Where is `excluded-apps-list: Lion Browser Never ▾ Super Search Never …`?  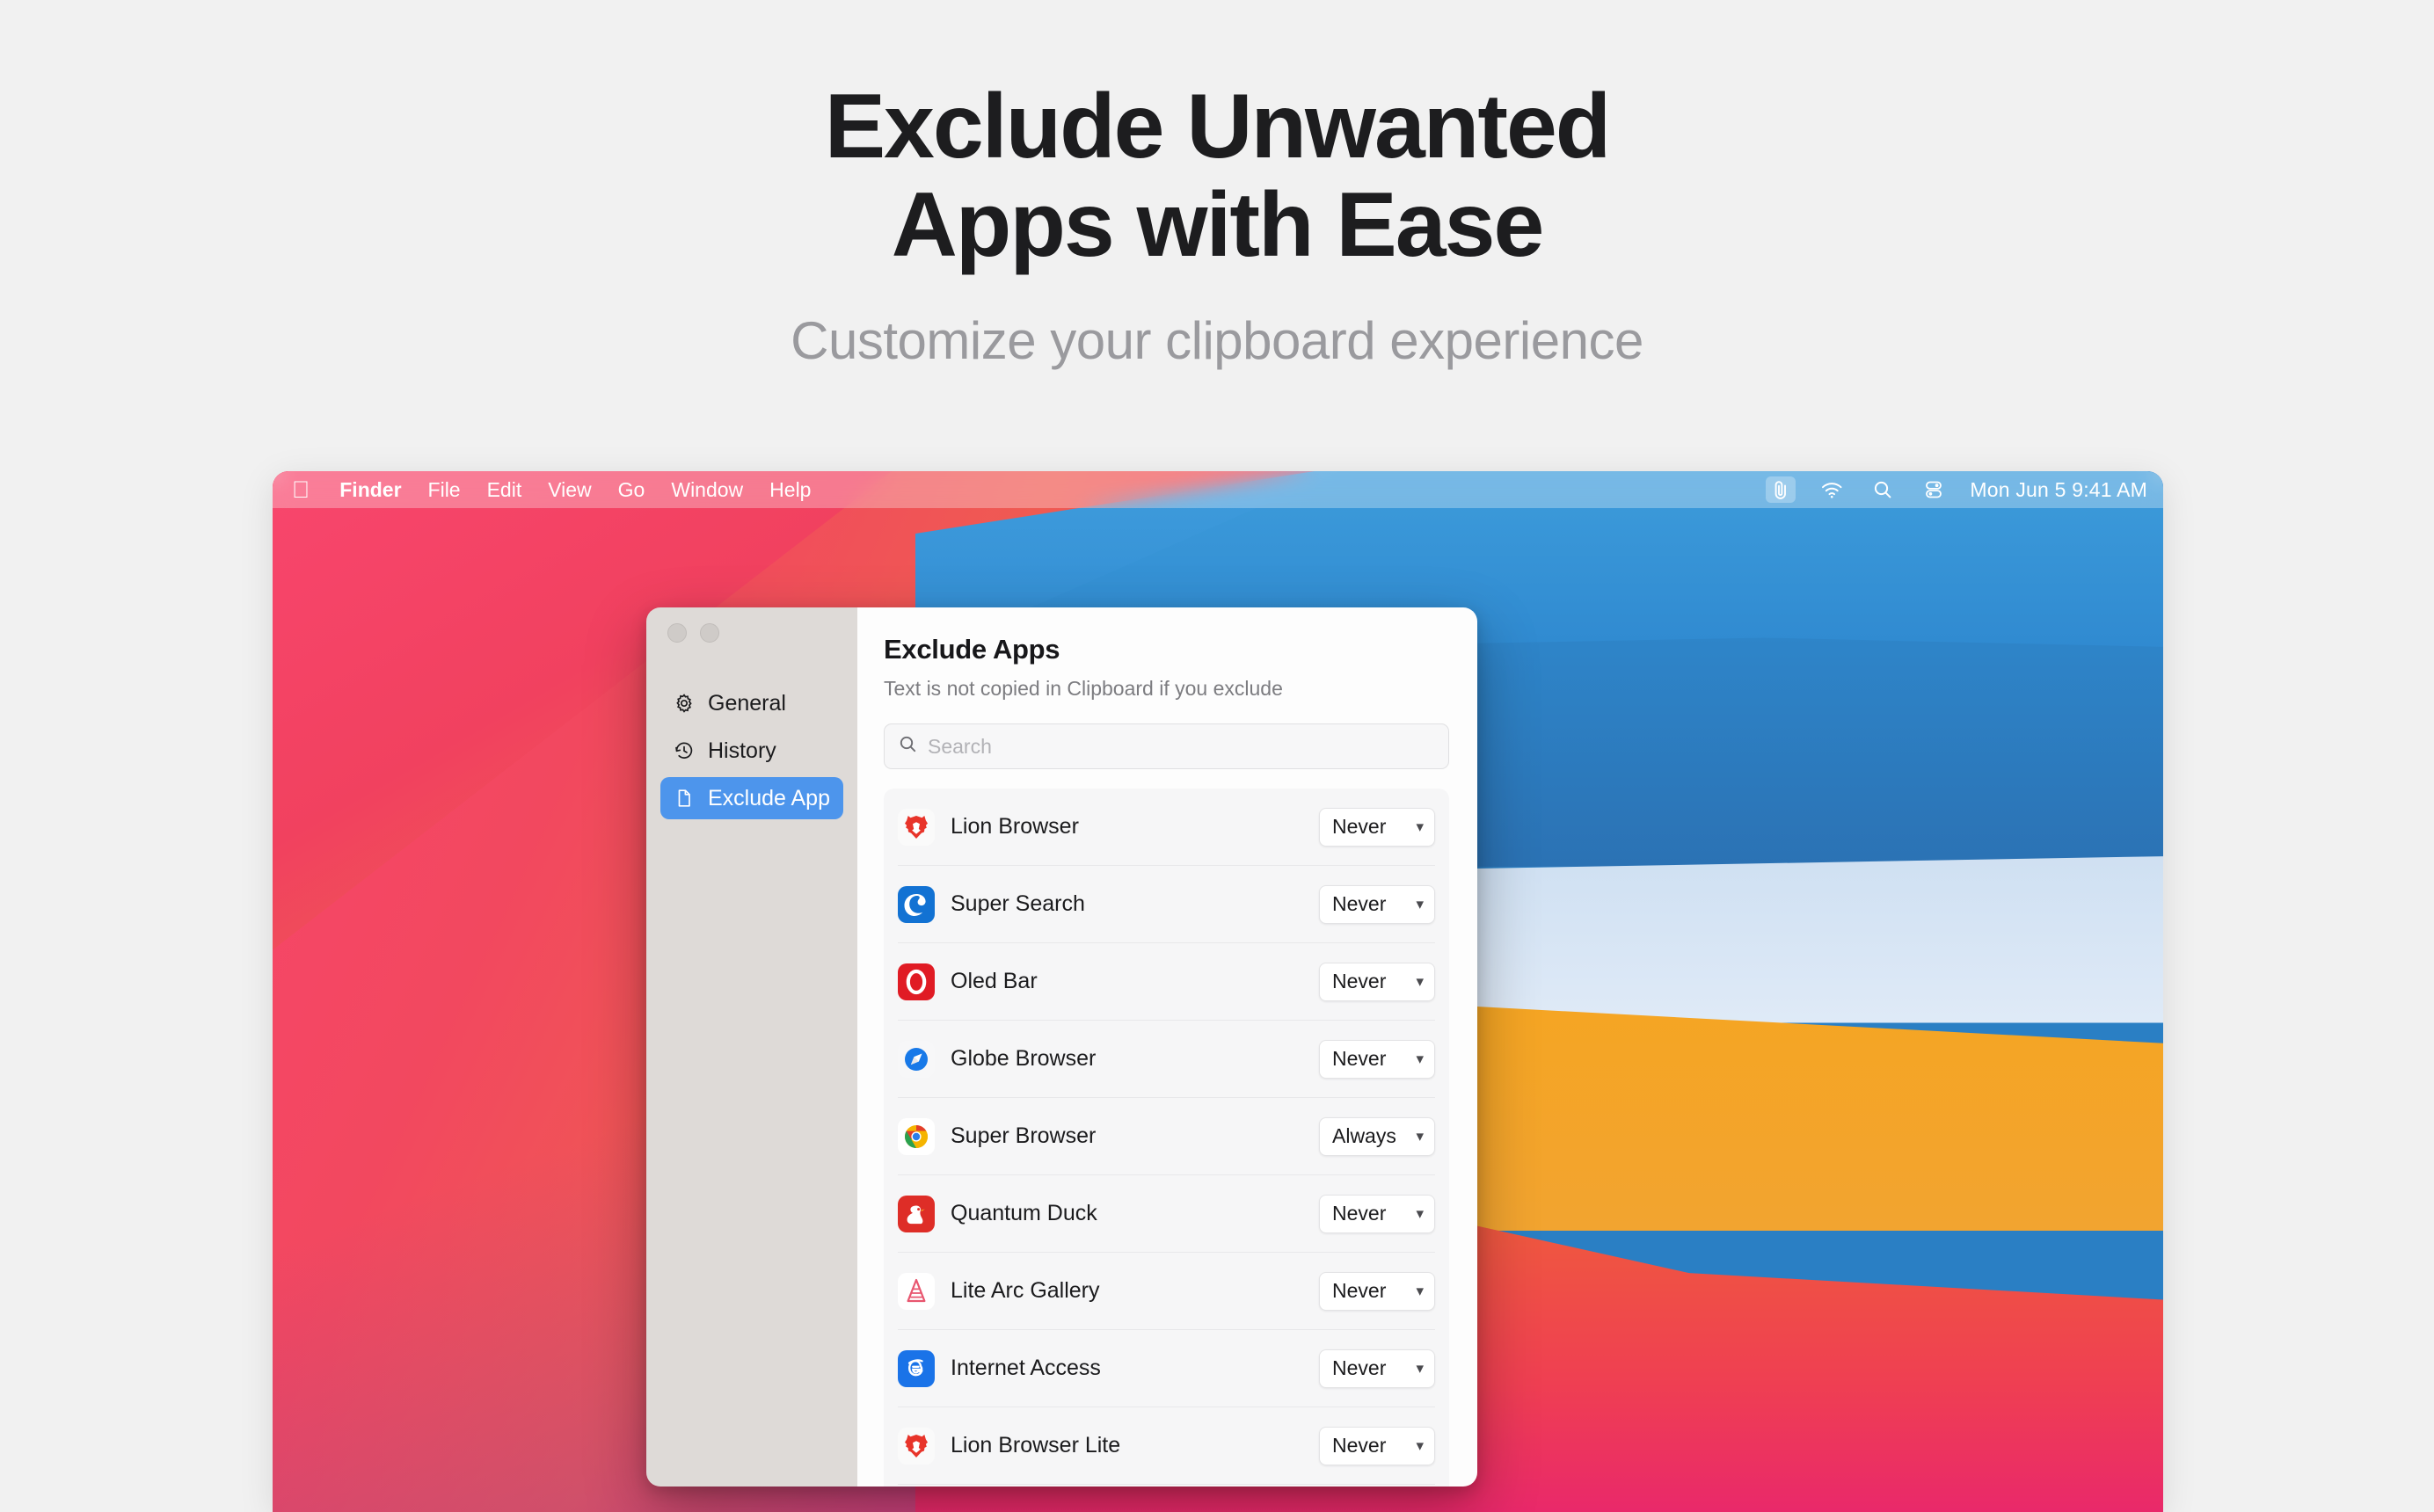 excluded-apps-list: Lion Browser Never ▾ Super Search Never … is located at coordinates (1166, 1138).